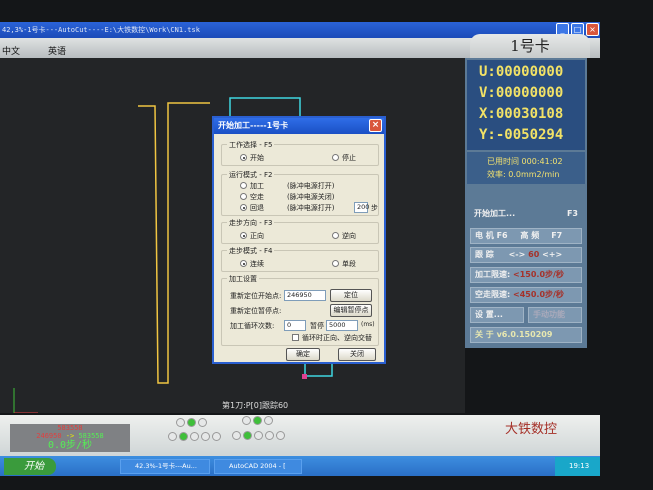 This screenshot has width=653, height=490. I want to click on work-select-group: 工作选择 - F5 开始 停止, so click(300, 153).